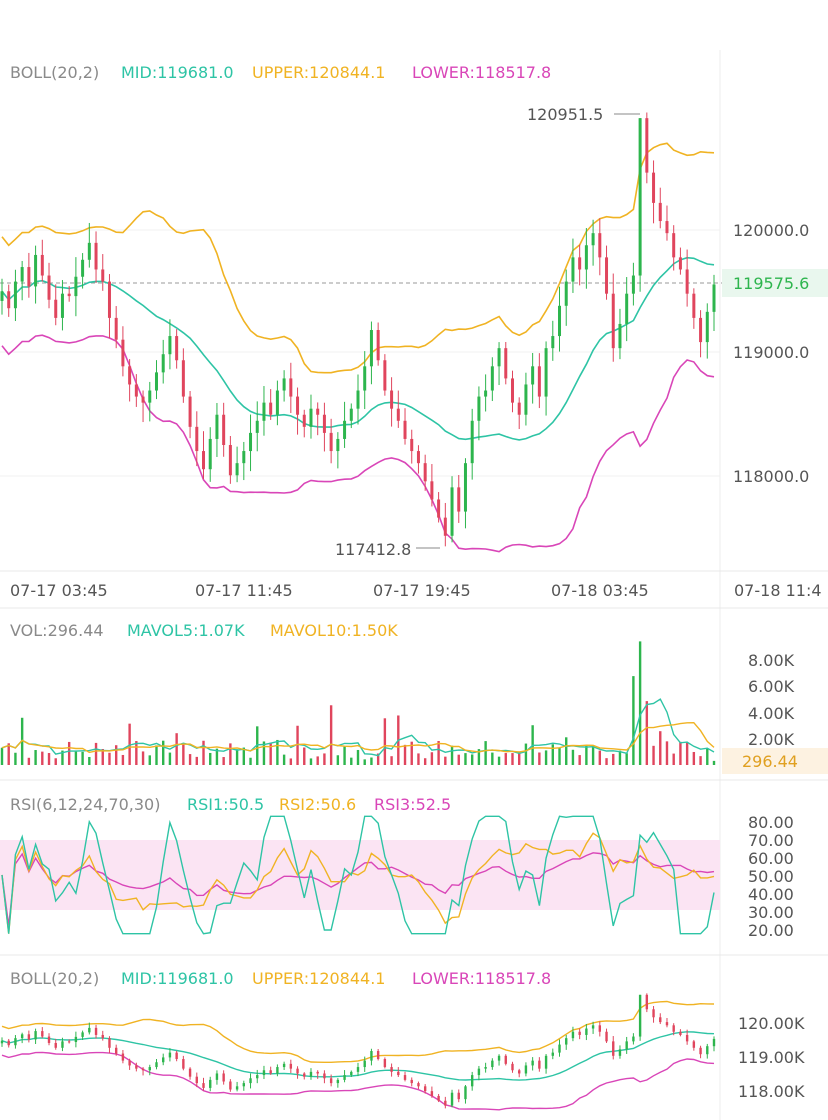 This screenshot has width=828, height=1120. What do you see at coordinates (317, 804) in the screenshot?
I see `rsi2-label: RSI2:50.6` at bounding box center [317, 804].